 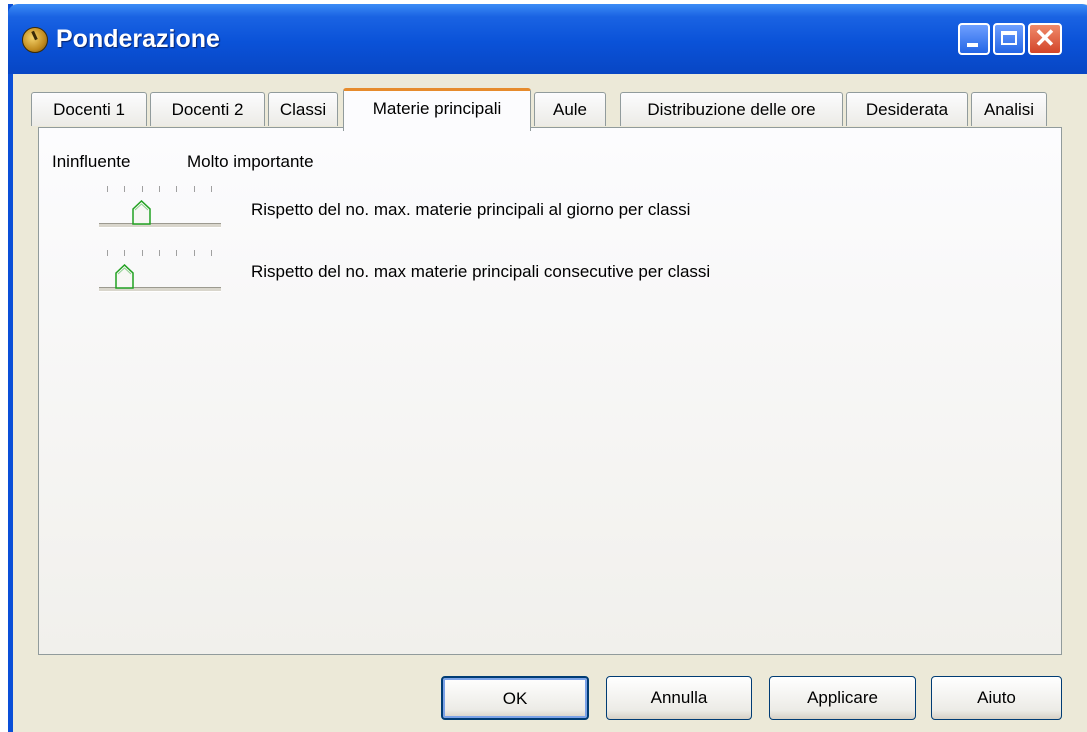 I want to click on slider-max-per-day, so click(x=160, y=208).